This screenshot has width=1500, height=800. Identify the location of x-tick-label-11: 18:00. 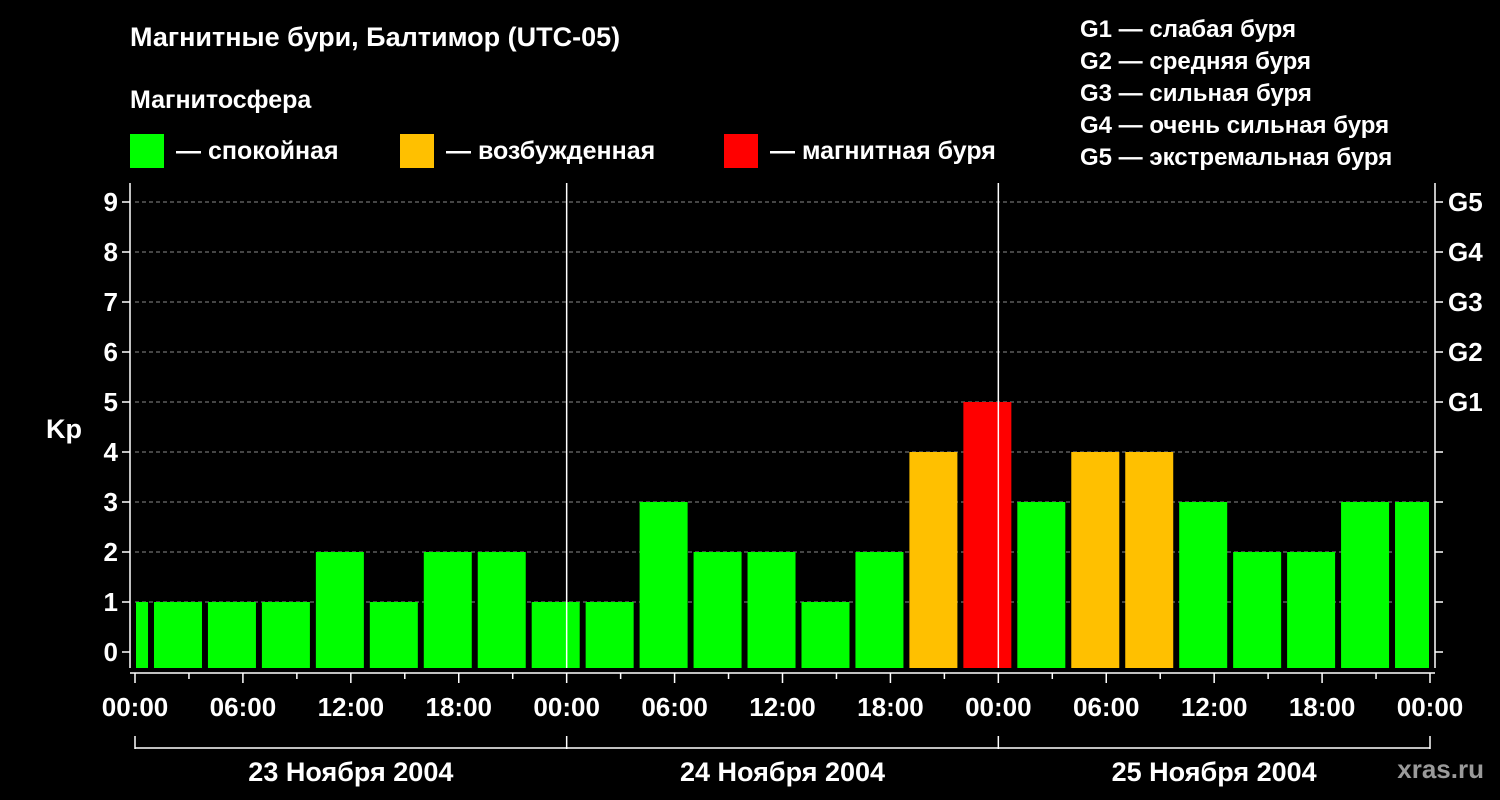
(1322, 707).